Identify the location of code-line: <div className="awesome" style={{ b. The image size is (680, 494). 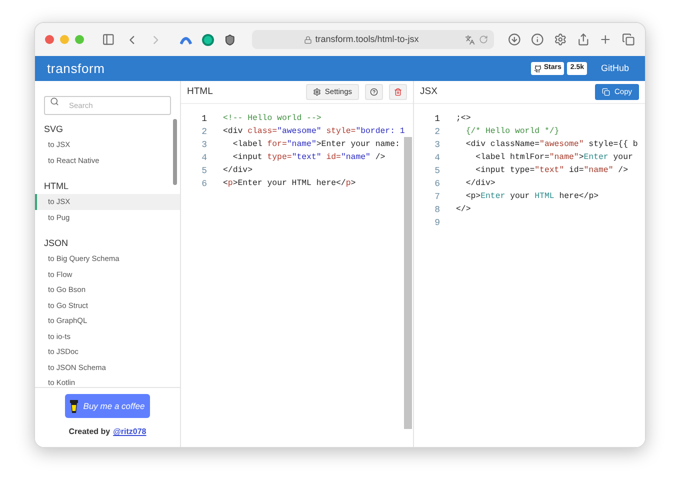
(551, 145).